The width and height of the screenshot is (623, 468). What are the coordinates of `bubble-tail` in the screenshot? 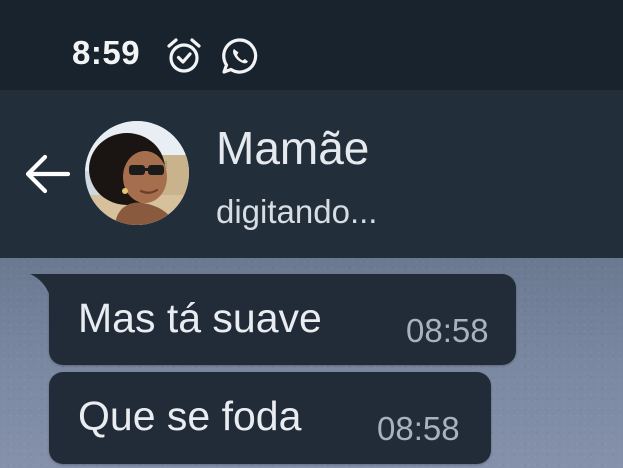 It's located at (40, 285).